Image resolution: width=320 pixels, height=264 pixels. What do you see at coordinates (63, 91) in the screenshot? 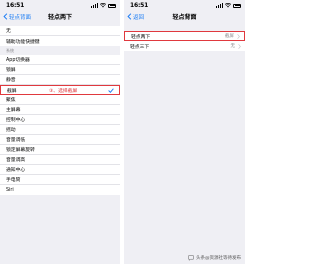
I see `annotation-label: ③、选择截屏` at bounding box center [63, 91].